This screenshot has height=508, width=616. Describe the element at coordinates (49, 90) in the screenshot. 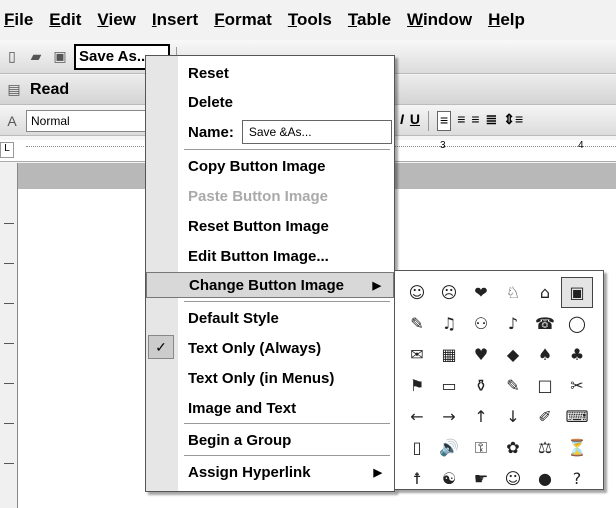

I see `read-button: Read` at that location.